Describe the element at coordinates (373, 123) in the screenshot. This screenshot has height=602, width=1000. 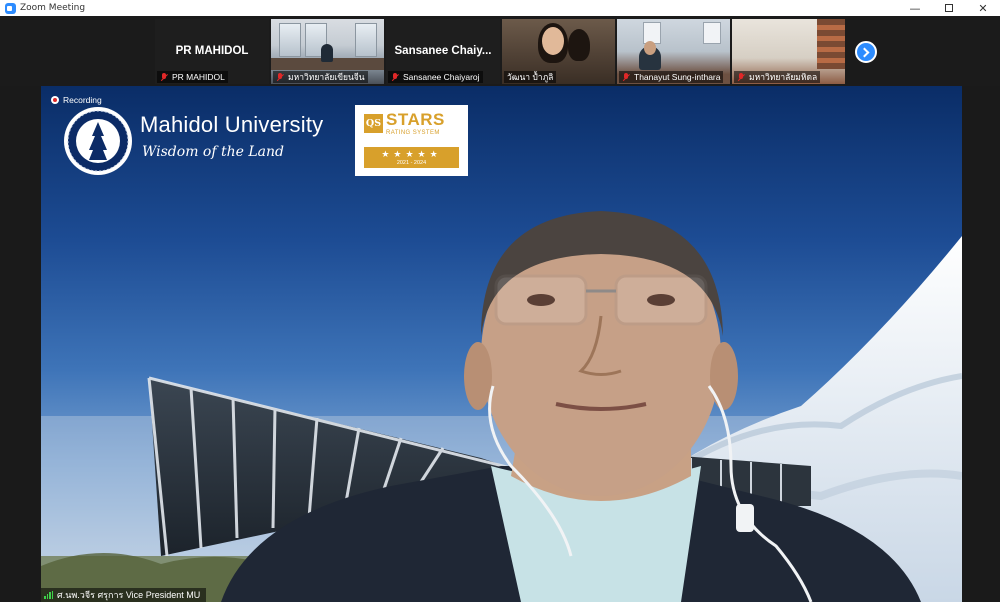
I see `qs-logo-mark: QS` at that location.